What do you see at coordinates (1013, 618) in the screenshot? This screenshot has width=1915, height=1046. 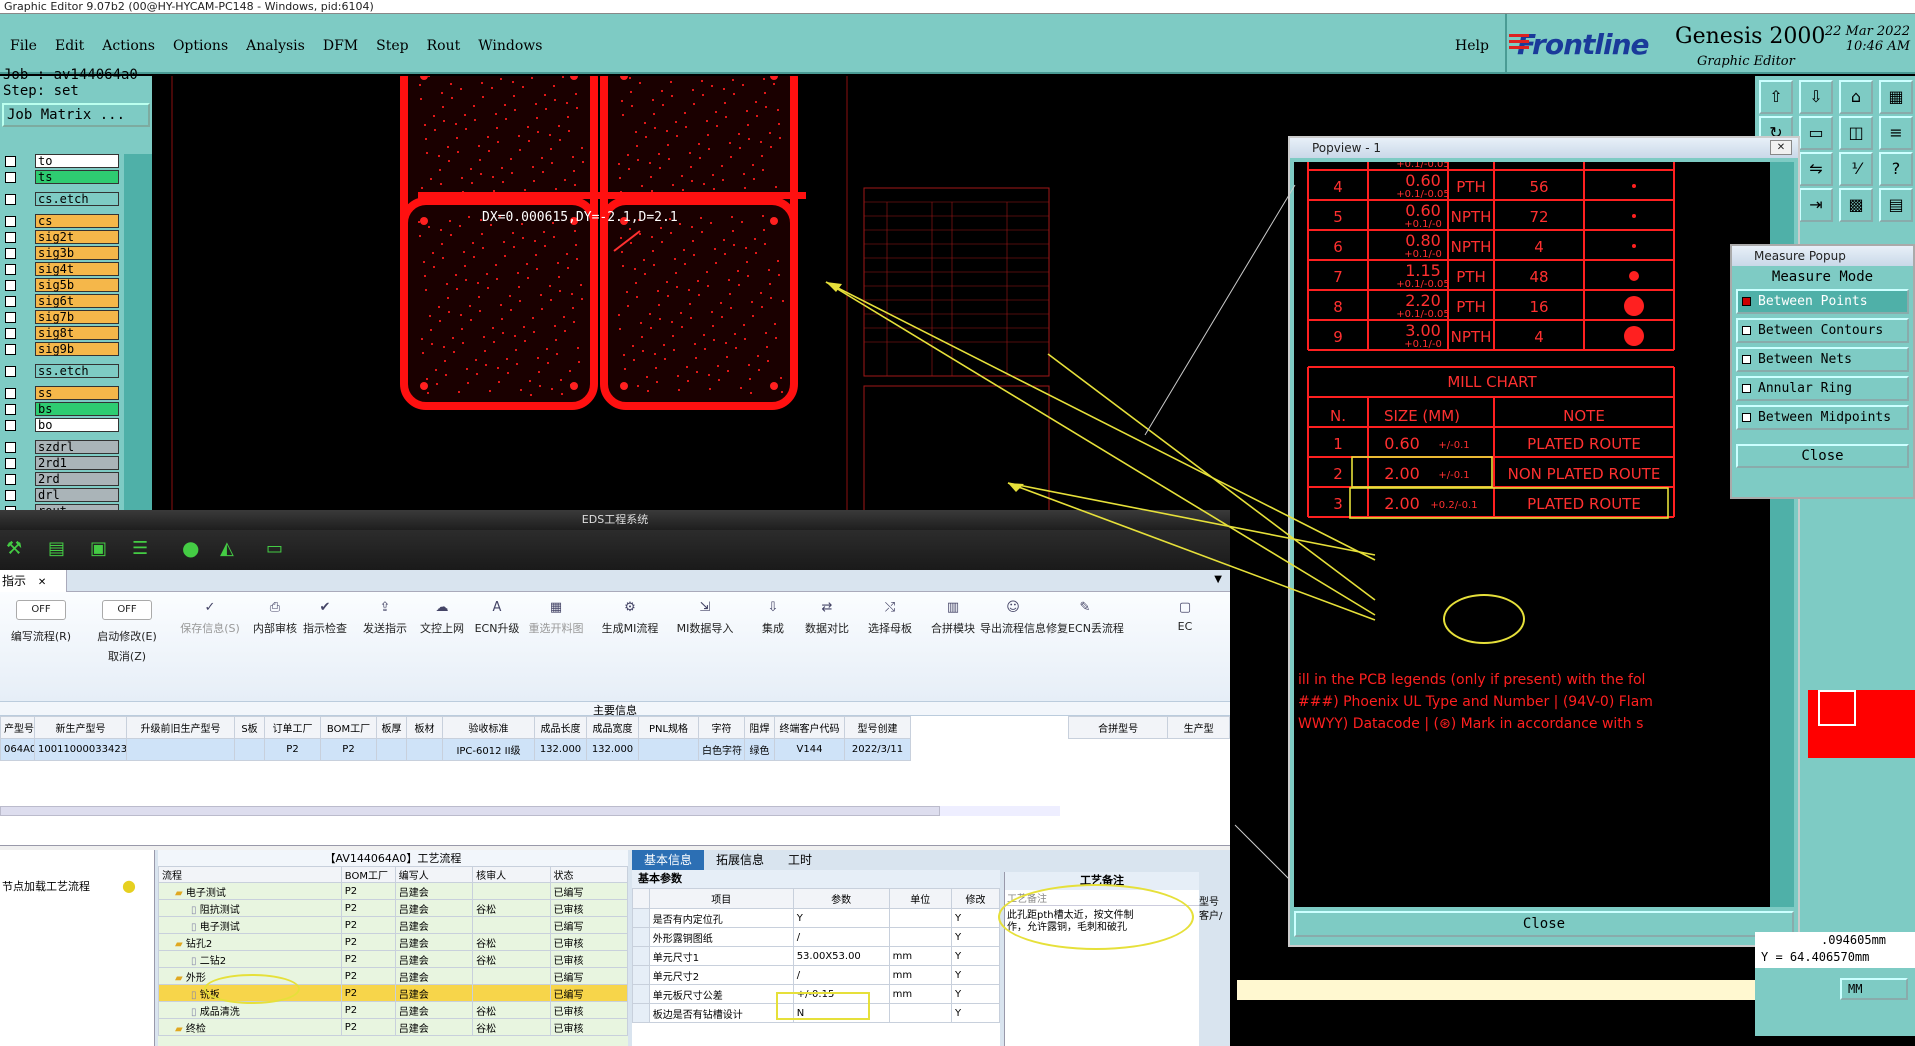 I see `ribbon-button: ☺ 导出流程信息` at bounding box center [1013, 618].